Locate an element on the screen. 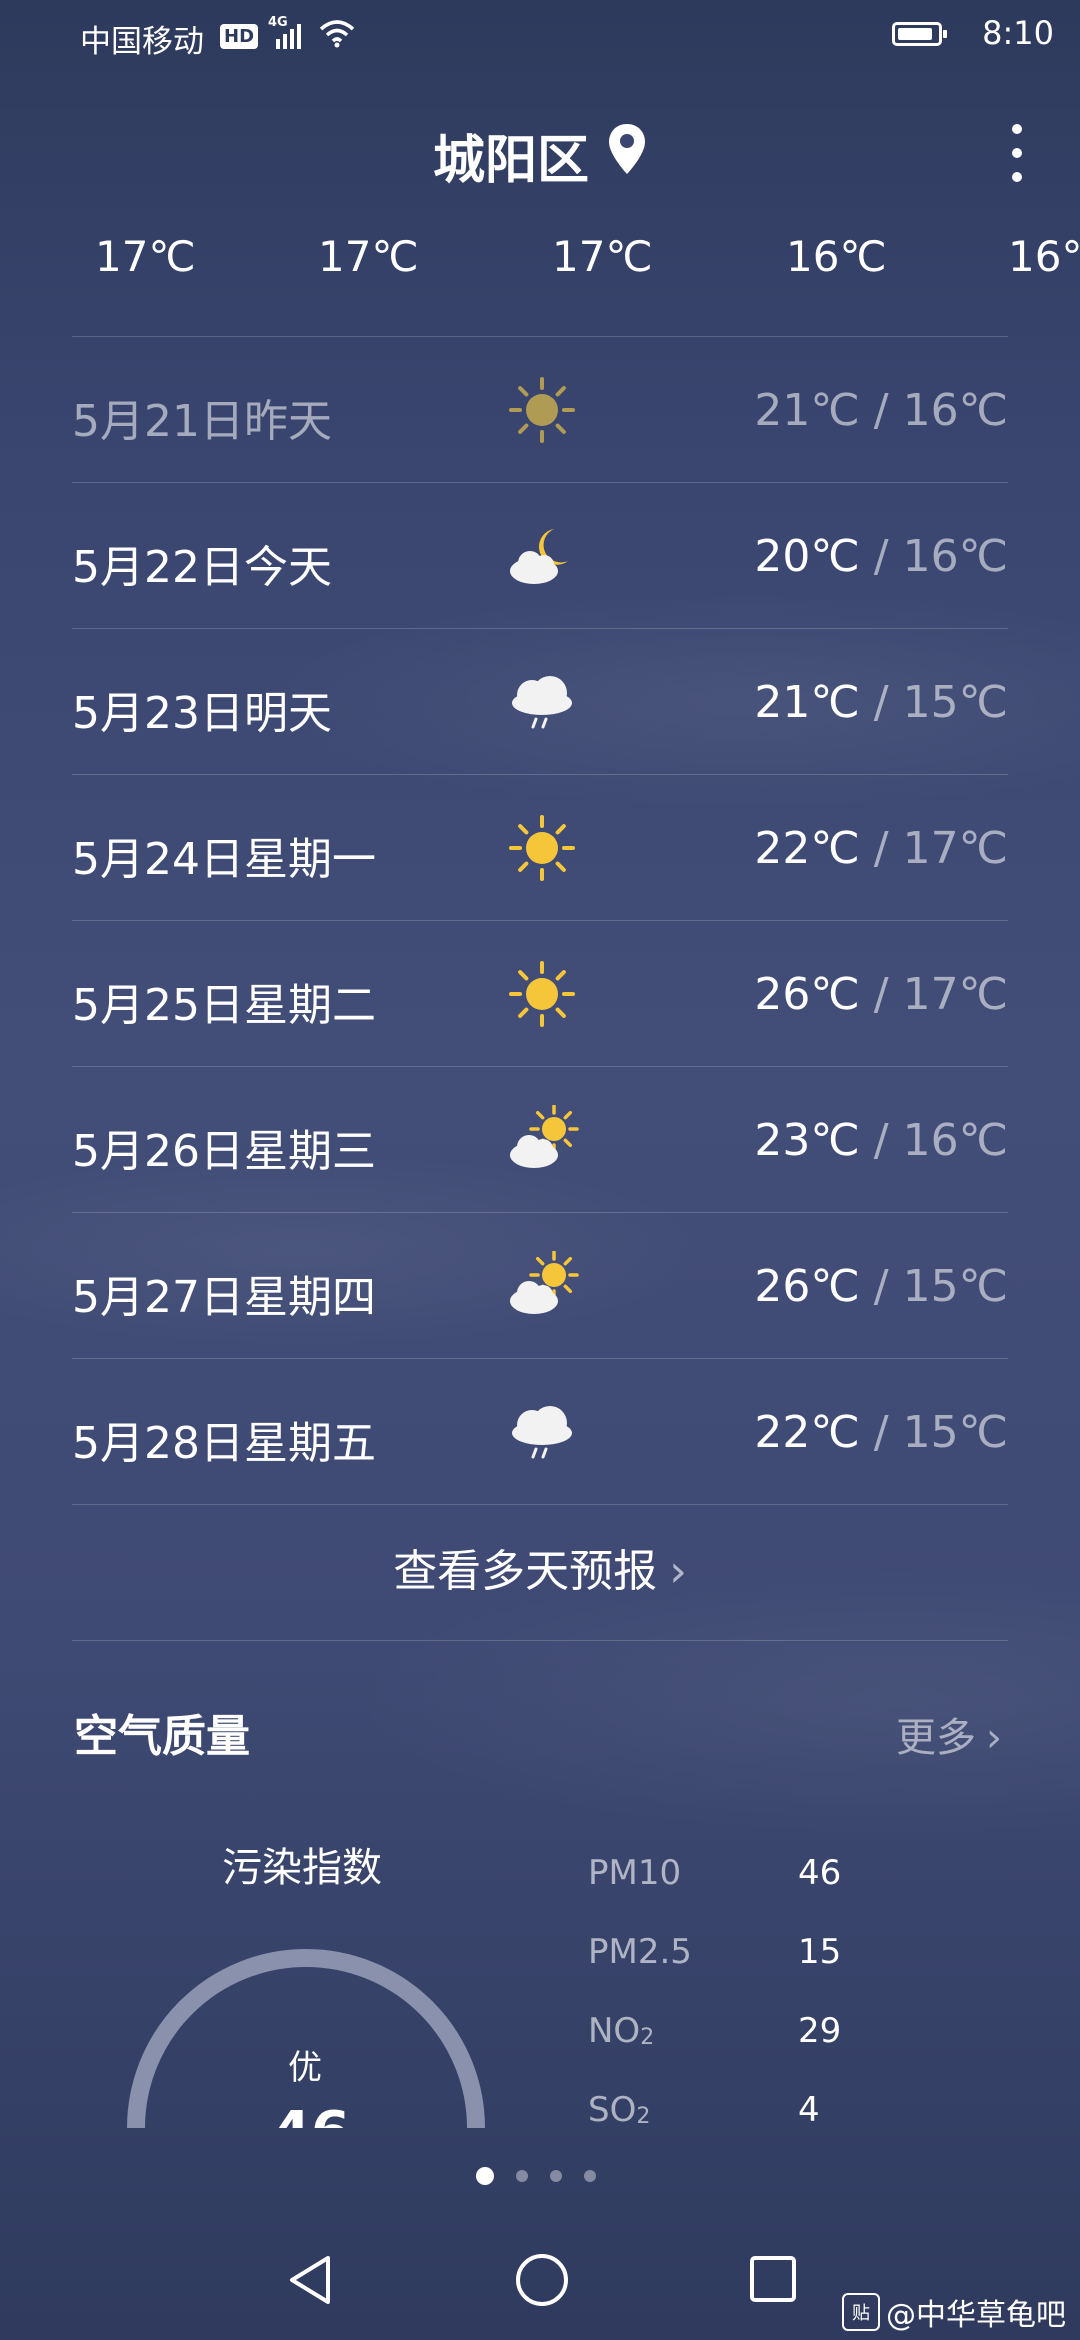 Image resolution: width=1080 pixels, height=2340 pixels. forecast-date: 5月27日星期四 is located at coordinates (224, 1297).